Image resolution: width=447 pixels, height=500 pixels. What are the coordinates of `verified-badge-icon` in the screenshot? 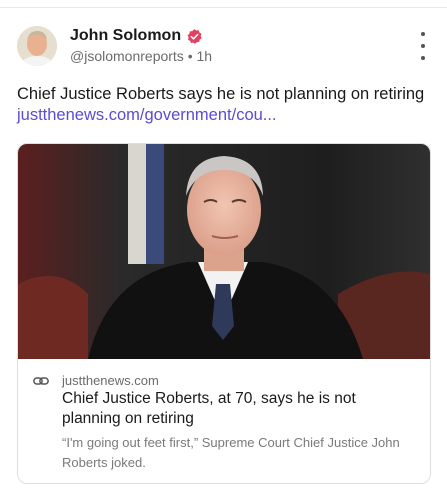 It's located at (194, 36).